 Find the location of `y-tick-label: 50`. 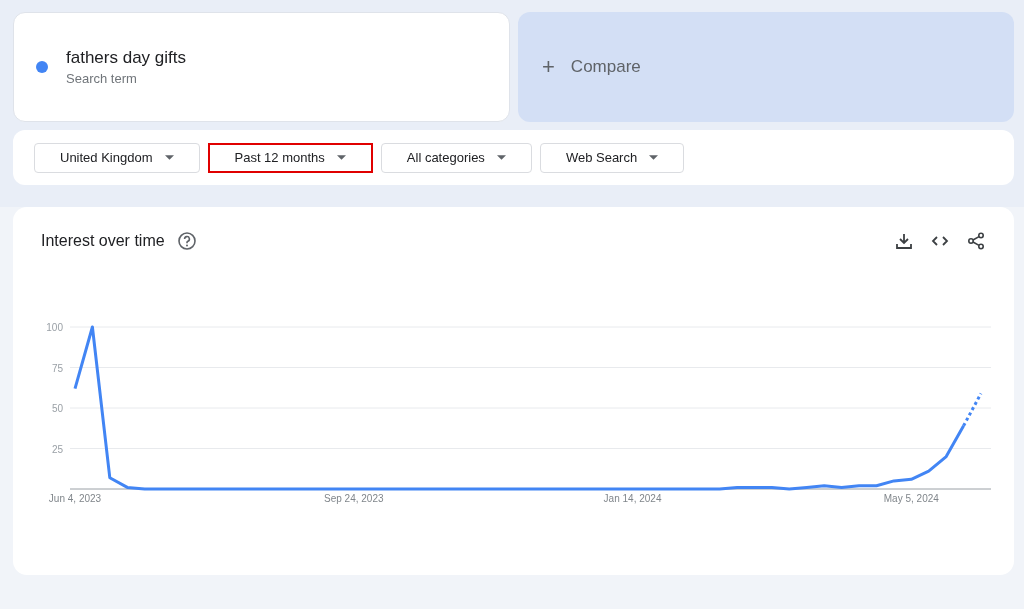

y-tick-label: 50 is located at coordinates (57, 408).